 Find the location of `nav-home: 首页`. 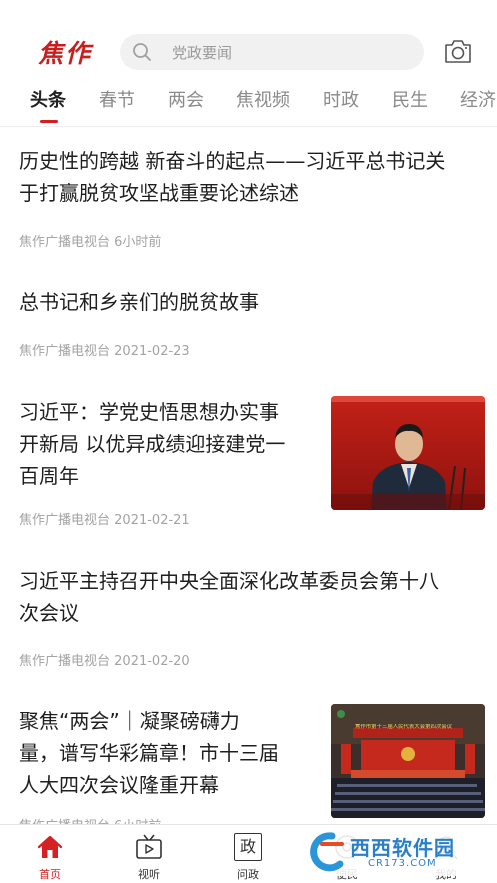

nav-home: 首页 is located at coordinates (50, 854).